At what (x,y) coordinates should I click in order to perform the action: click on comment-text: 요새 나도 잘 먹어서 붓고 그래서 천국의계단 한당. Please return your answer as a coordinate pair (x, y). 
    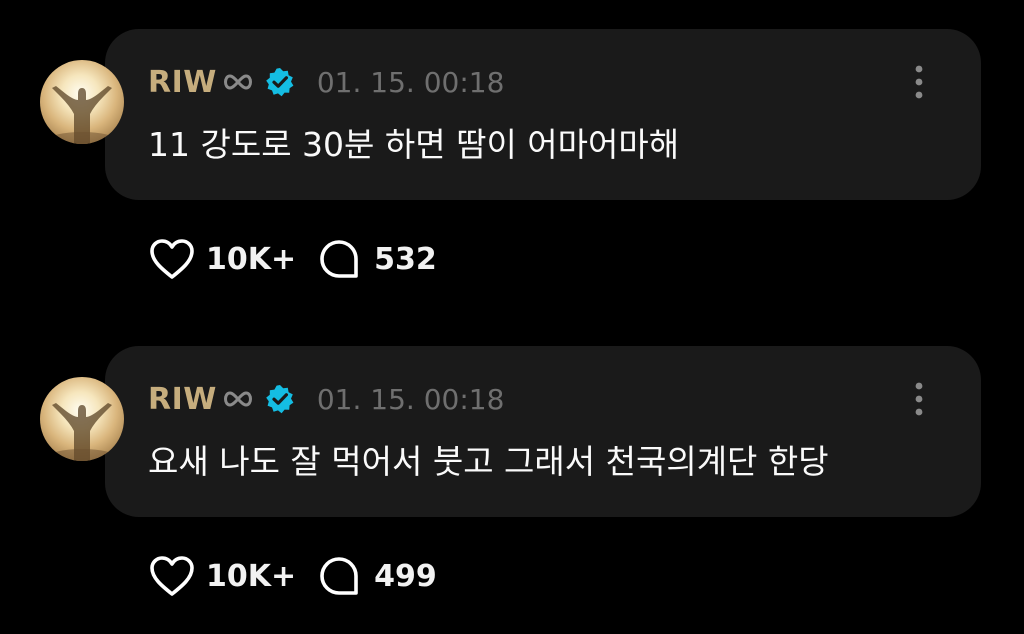
    Looking at the image, I should click on (488, 461).